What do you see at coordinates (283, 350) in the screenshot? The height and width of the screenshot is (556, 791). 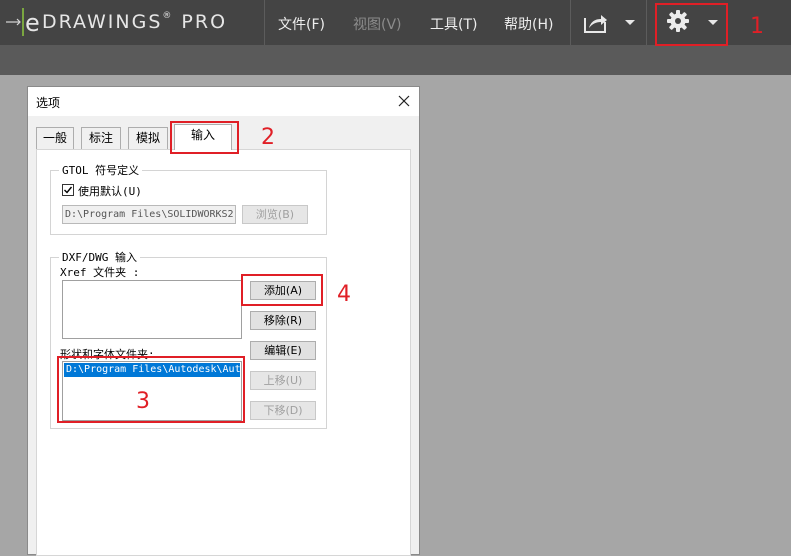 I see `edit-button: 编辑(E)` at bounding box center [283, 350].